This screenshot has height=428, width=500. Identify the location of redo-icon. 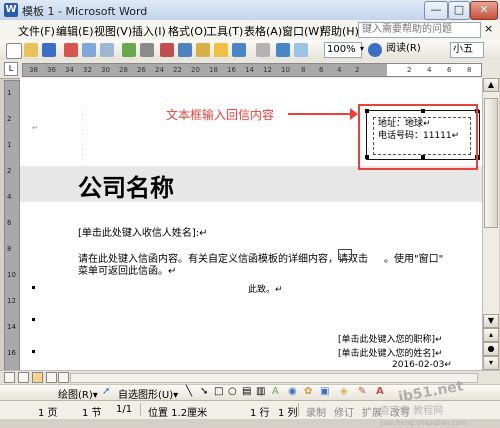
(263, 50).